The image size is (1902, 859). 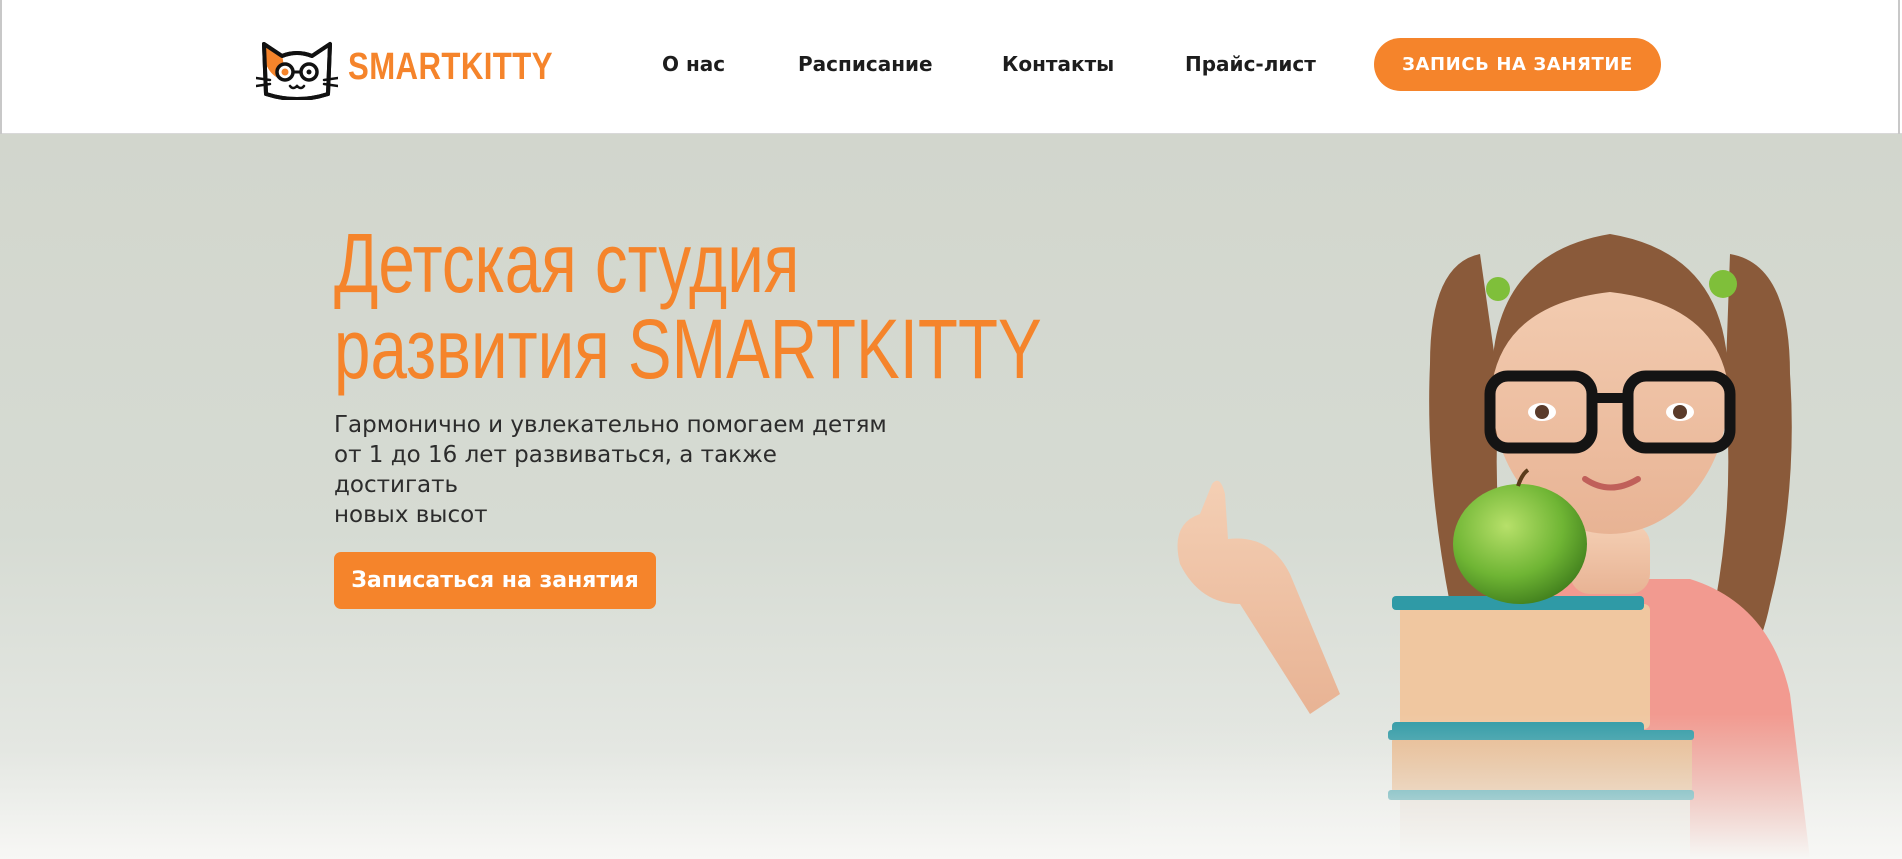 What do you see at coordinates (411, 515) in the screenshot?
I see `hero-subtitle-line-3: новых высот` at bounding box center [411, 515].